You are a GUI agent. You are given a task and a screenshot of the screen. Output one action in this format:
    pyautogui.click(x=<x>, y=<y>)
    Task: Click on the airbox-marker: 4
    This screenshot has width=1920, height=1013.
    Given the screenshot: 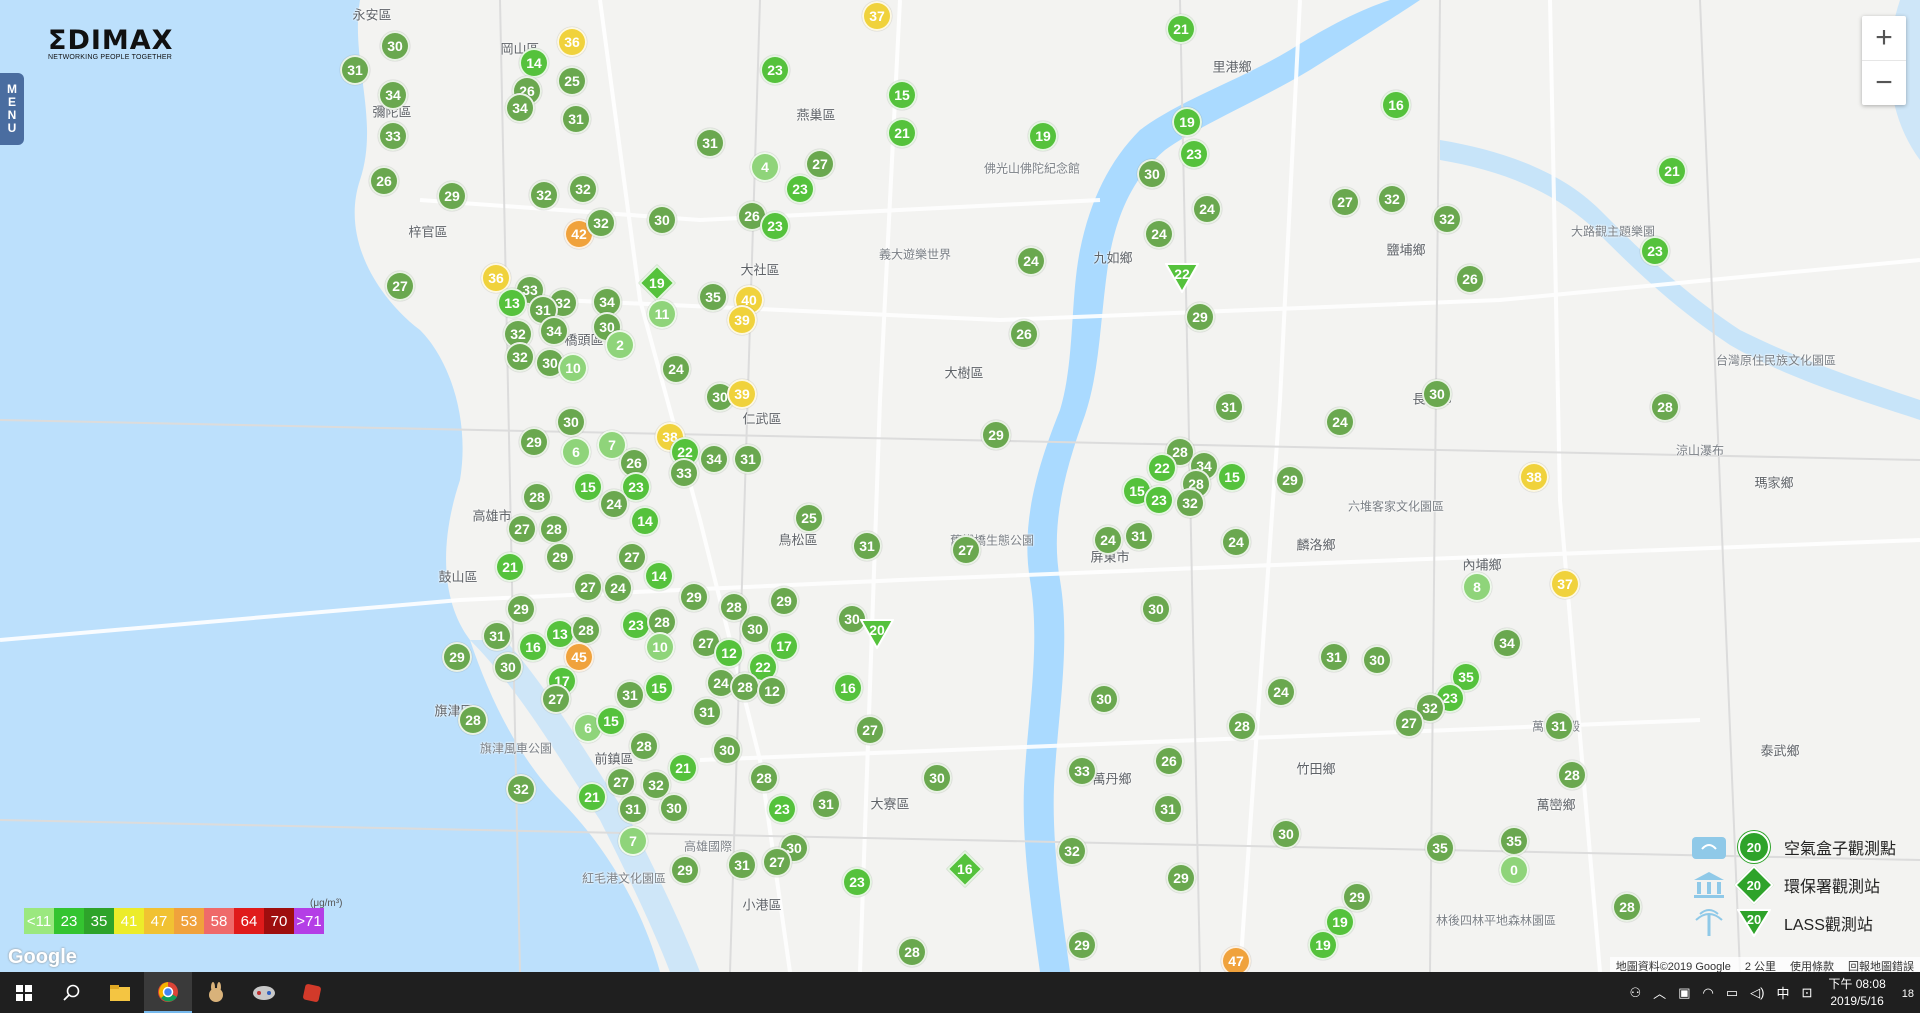 What is the action you would take?
    pyautogui.click(x=765, y=167)
    